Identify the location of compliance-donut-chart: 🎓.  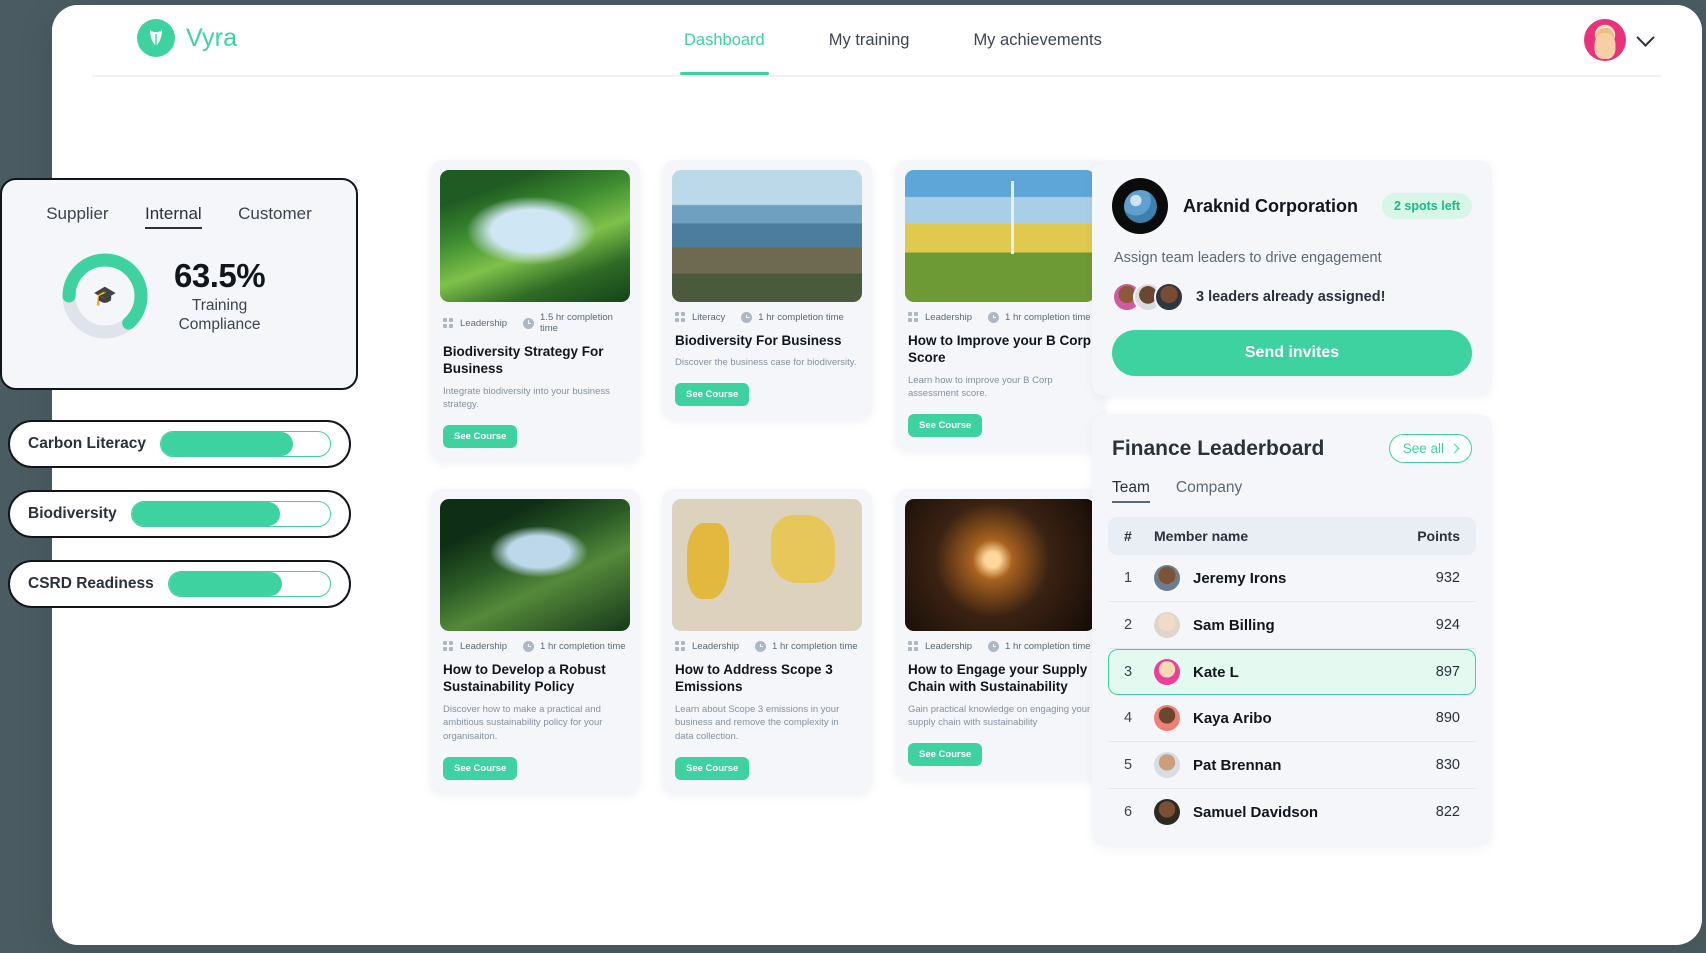
(105, 296).